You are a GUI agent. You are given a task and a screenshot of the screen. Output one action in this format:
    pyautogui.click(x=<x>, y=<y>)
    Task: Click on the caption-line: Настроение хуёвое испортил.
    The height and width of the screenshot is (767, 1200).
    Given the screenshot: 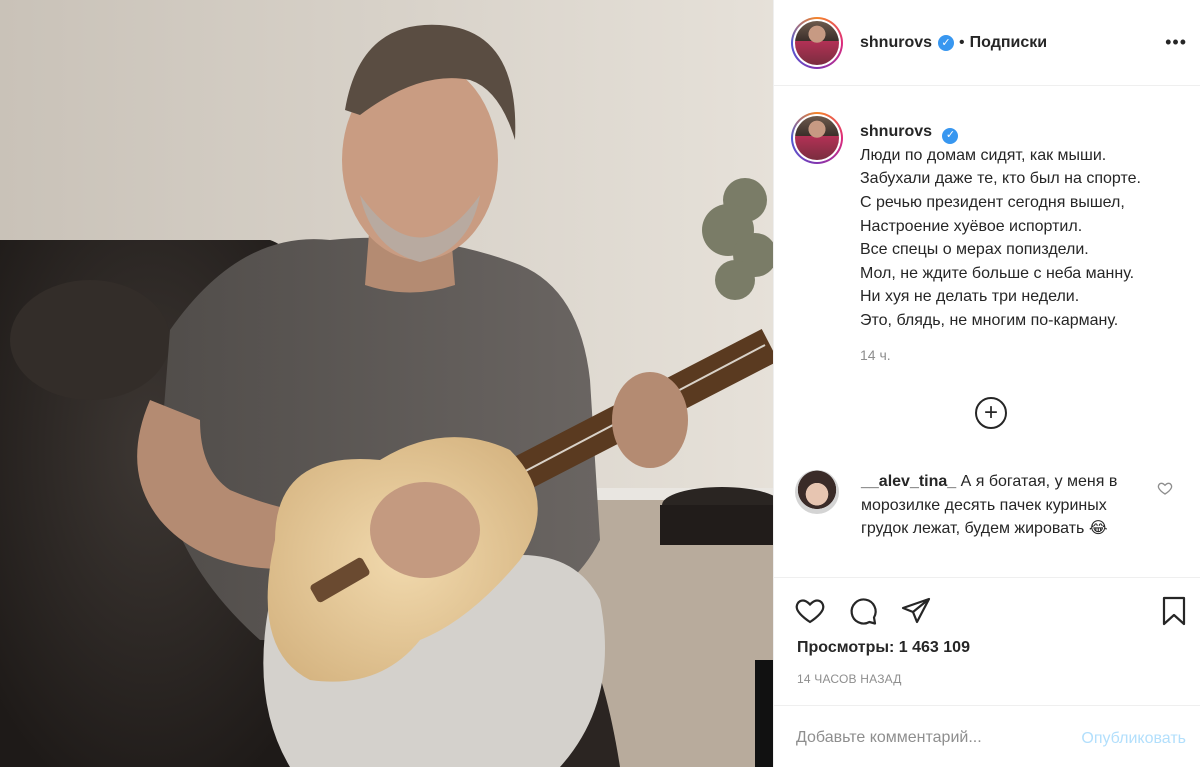 What is the action you would take?
    pyautogui.click(x=971, y=226)
    